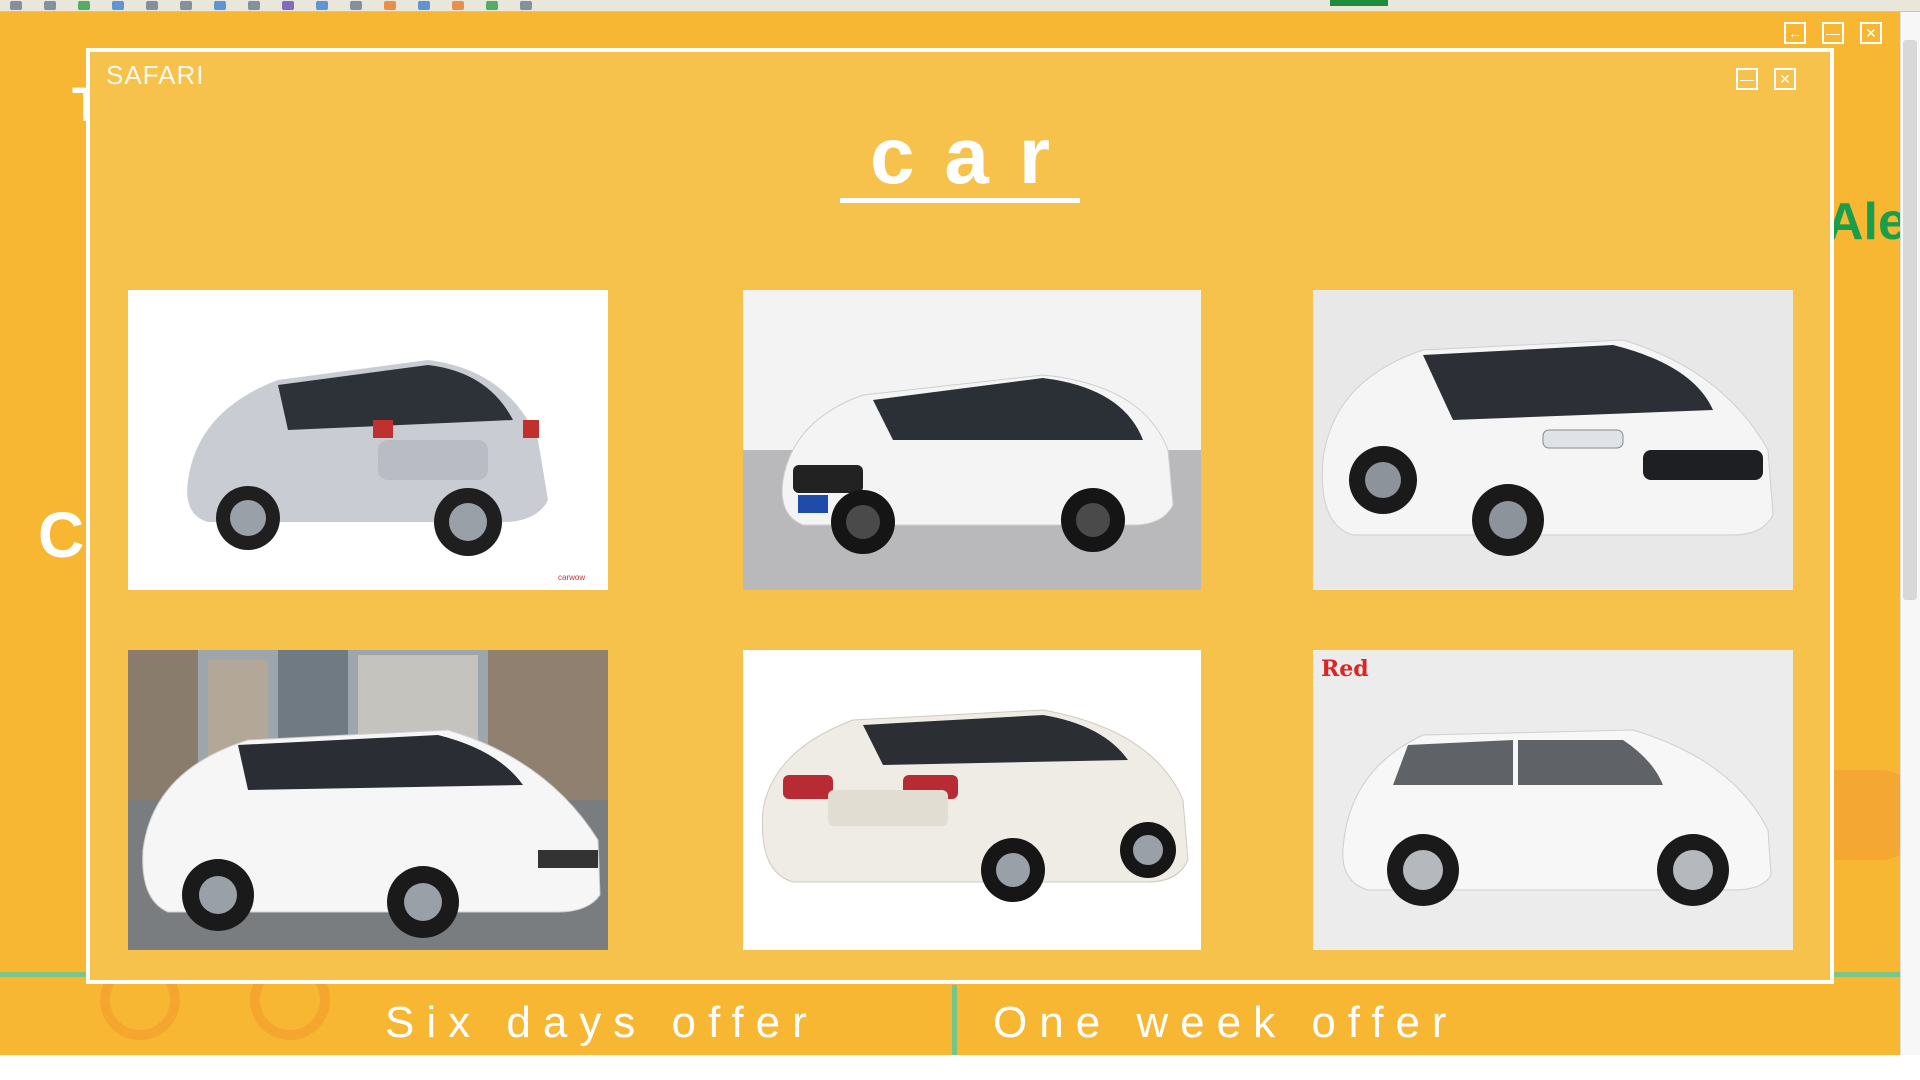  I want to click on modal-title: car, so click(960, 158).